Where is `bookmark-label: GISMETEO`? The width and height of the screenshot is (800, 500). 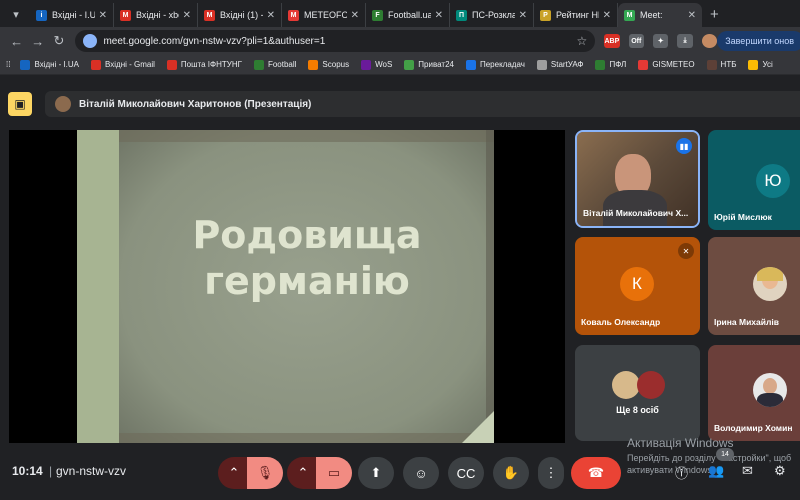
bookmark-label: GISMETEO is located at coordinates (673, 64).